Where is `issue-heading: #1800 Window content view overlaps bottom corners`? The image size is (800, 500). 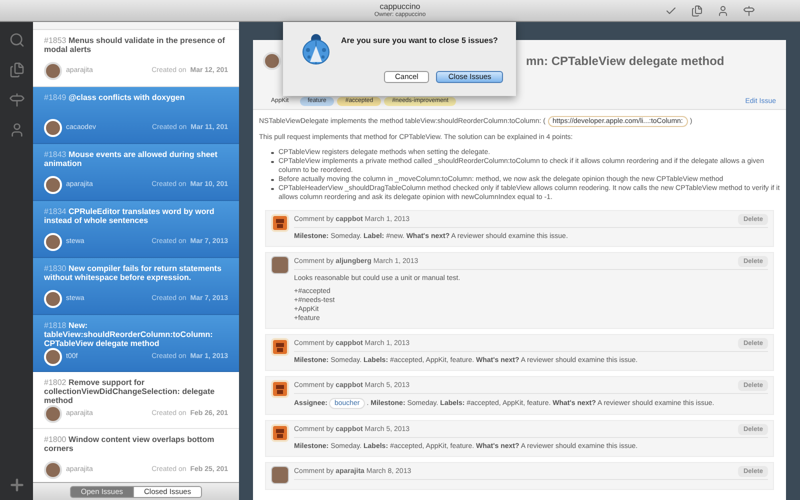
issue-heading: #1800 Window content view overlaps bottom corners is located at coordinates (130, 444).